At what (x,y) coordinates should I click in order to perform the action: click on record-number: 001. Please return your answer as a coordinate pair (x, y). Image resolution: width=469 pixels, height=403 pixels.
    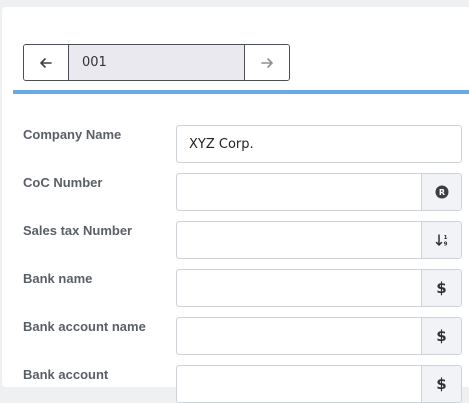
    Looking at the image, I should click on (156, 62).